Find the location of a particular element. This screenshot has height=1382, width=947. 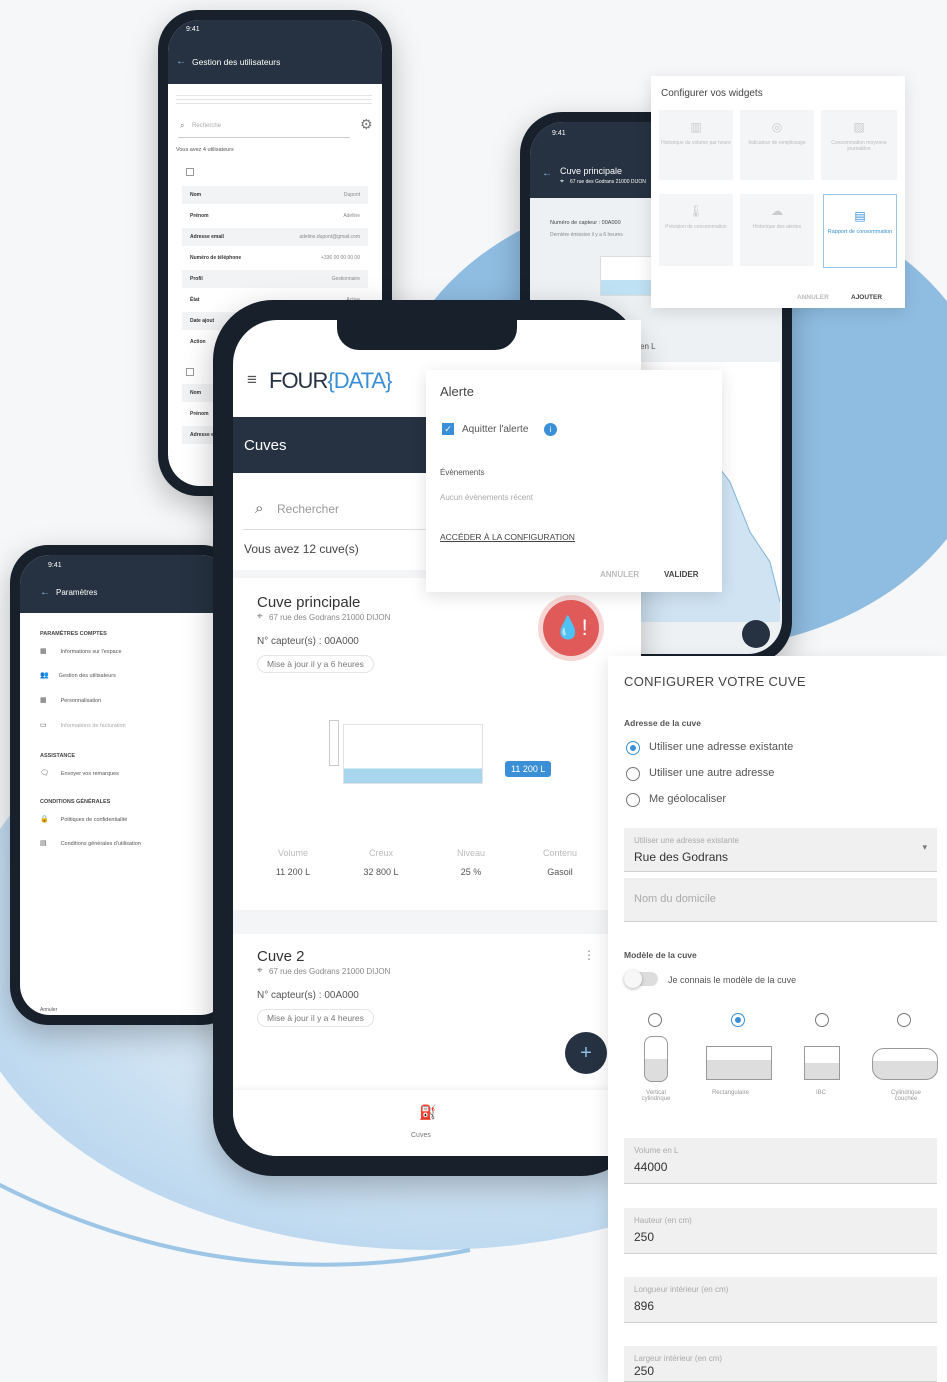

search-input: Rechercher is located at coordinates (308, 509).